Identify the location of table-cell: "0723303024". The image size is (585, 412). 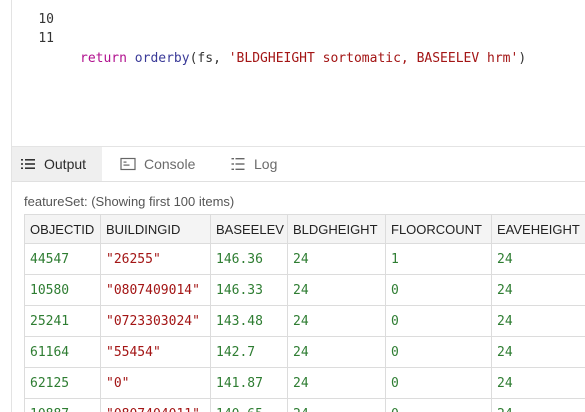
(155, 321).